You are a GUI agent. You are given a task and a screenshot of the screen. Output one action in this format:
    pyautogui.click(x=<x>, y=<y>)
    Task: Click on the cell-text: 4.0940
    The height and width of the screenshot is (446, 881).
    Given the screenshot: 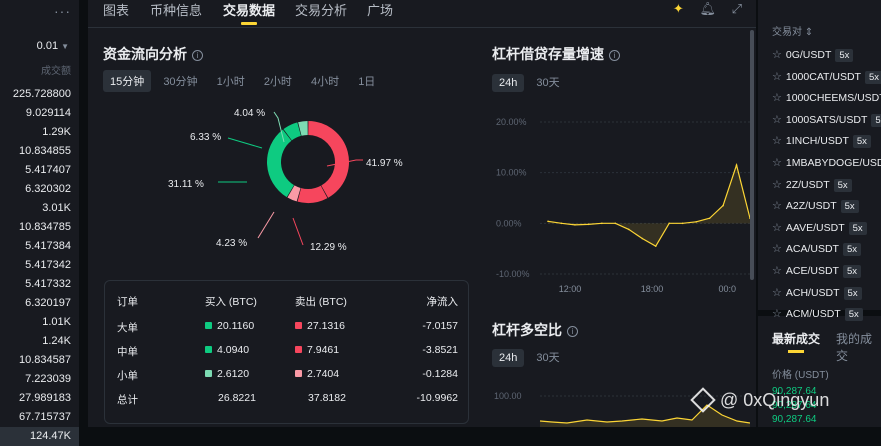 What is the action you would take?
    pyautogui.click(x=233, y=350)
    